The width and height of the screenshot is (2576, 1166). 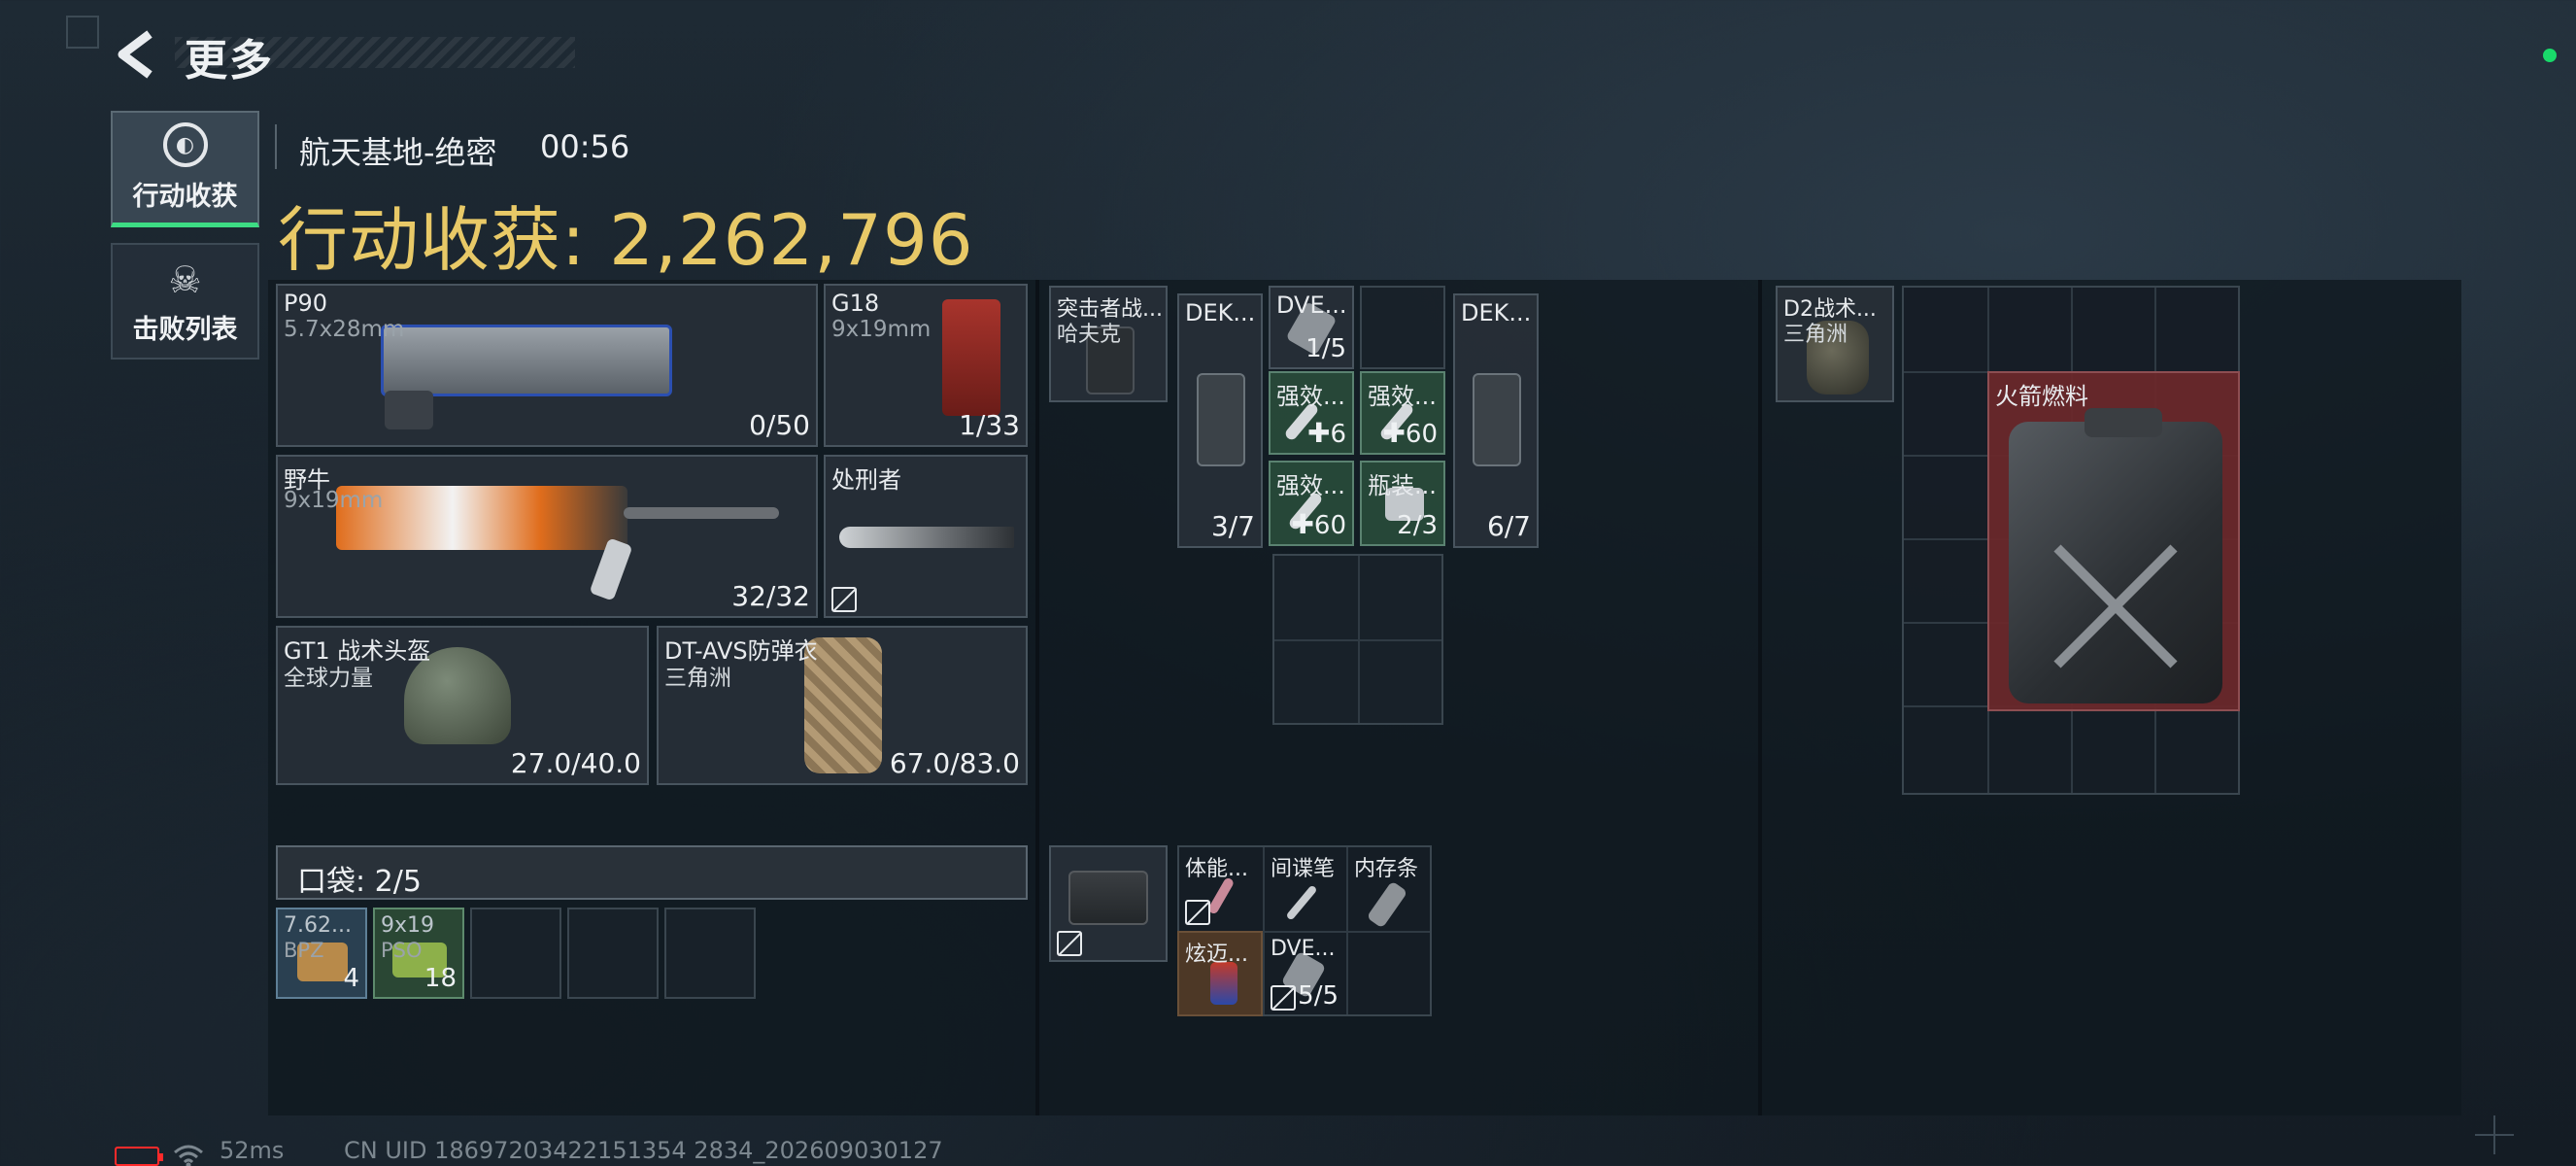 I want to click on rig-item: 强效... ✚6, so click(x=1311, y=413).